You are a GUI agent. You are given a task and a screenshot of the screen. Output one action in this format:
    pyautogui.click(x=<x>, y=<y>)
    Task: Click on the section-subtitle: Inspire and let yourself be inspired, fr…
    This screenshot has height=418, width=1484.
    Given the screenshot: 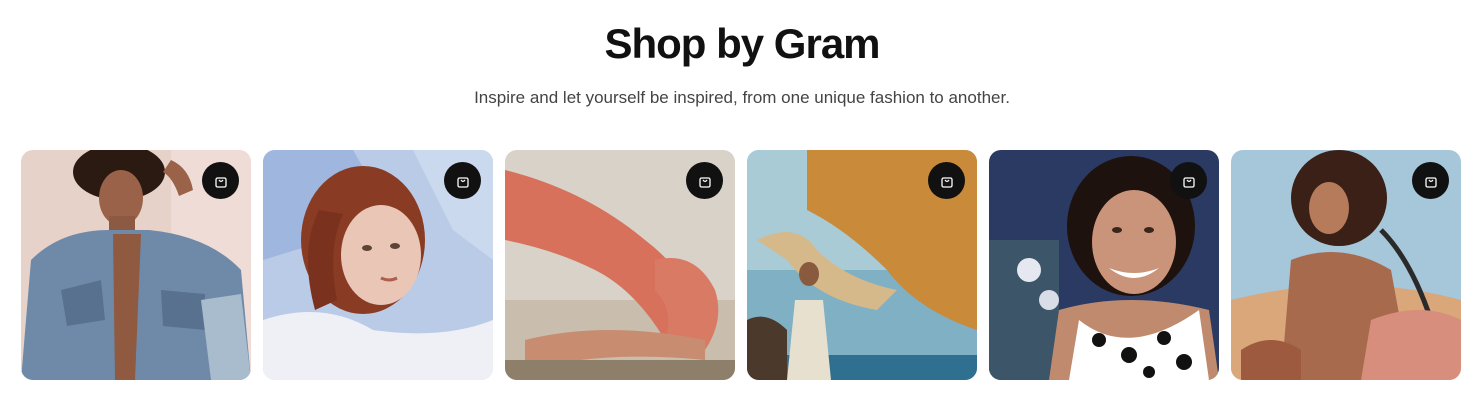 What is the action you would take?
    pyautogui.click(x=742, y=97)
    